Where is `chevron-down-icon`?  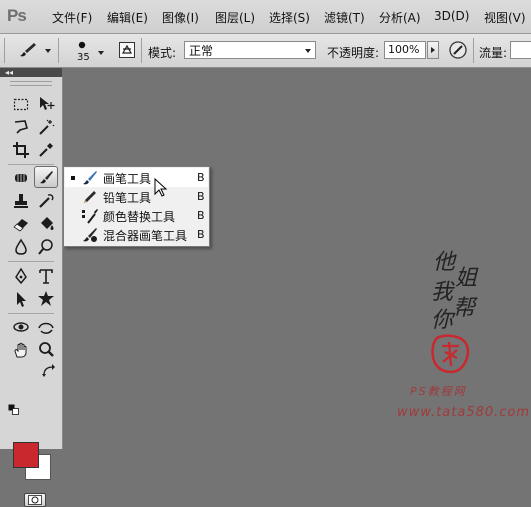 chevron-down-icon is located at coordinates (308, 51).